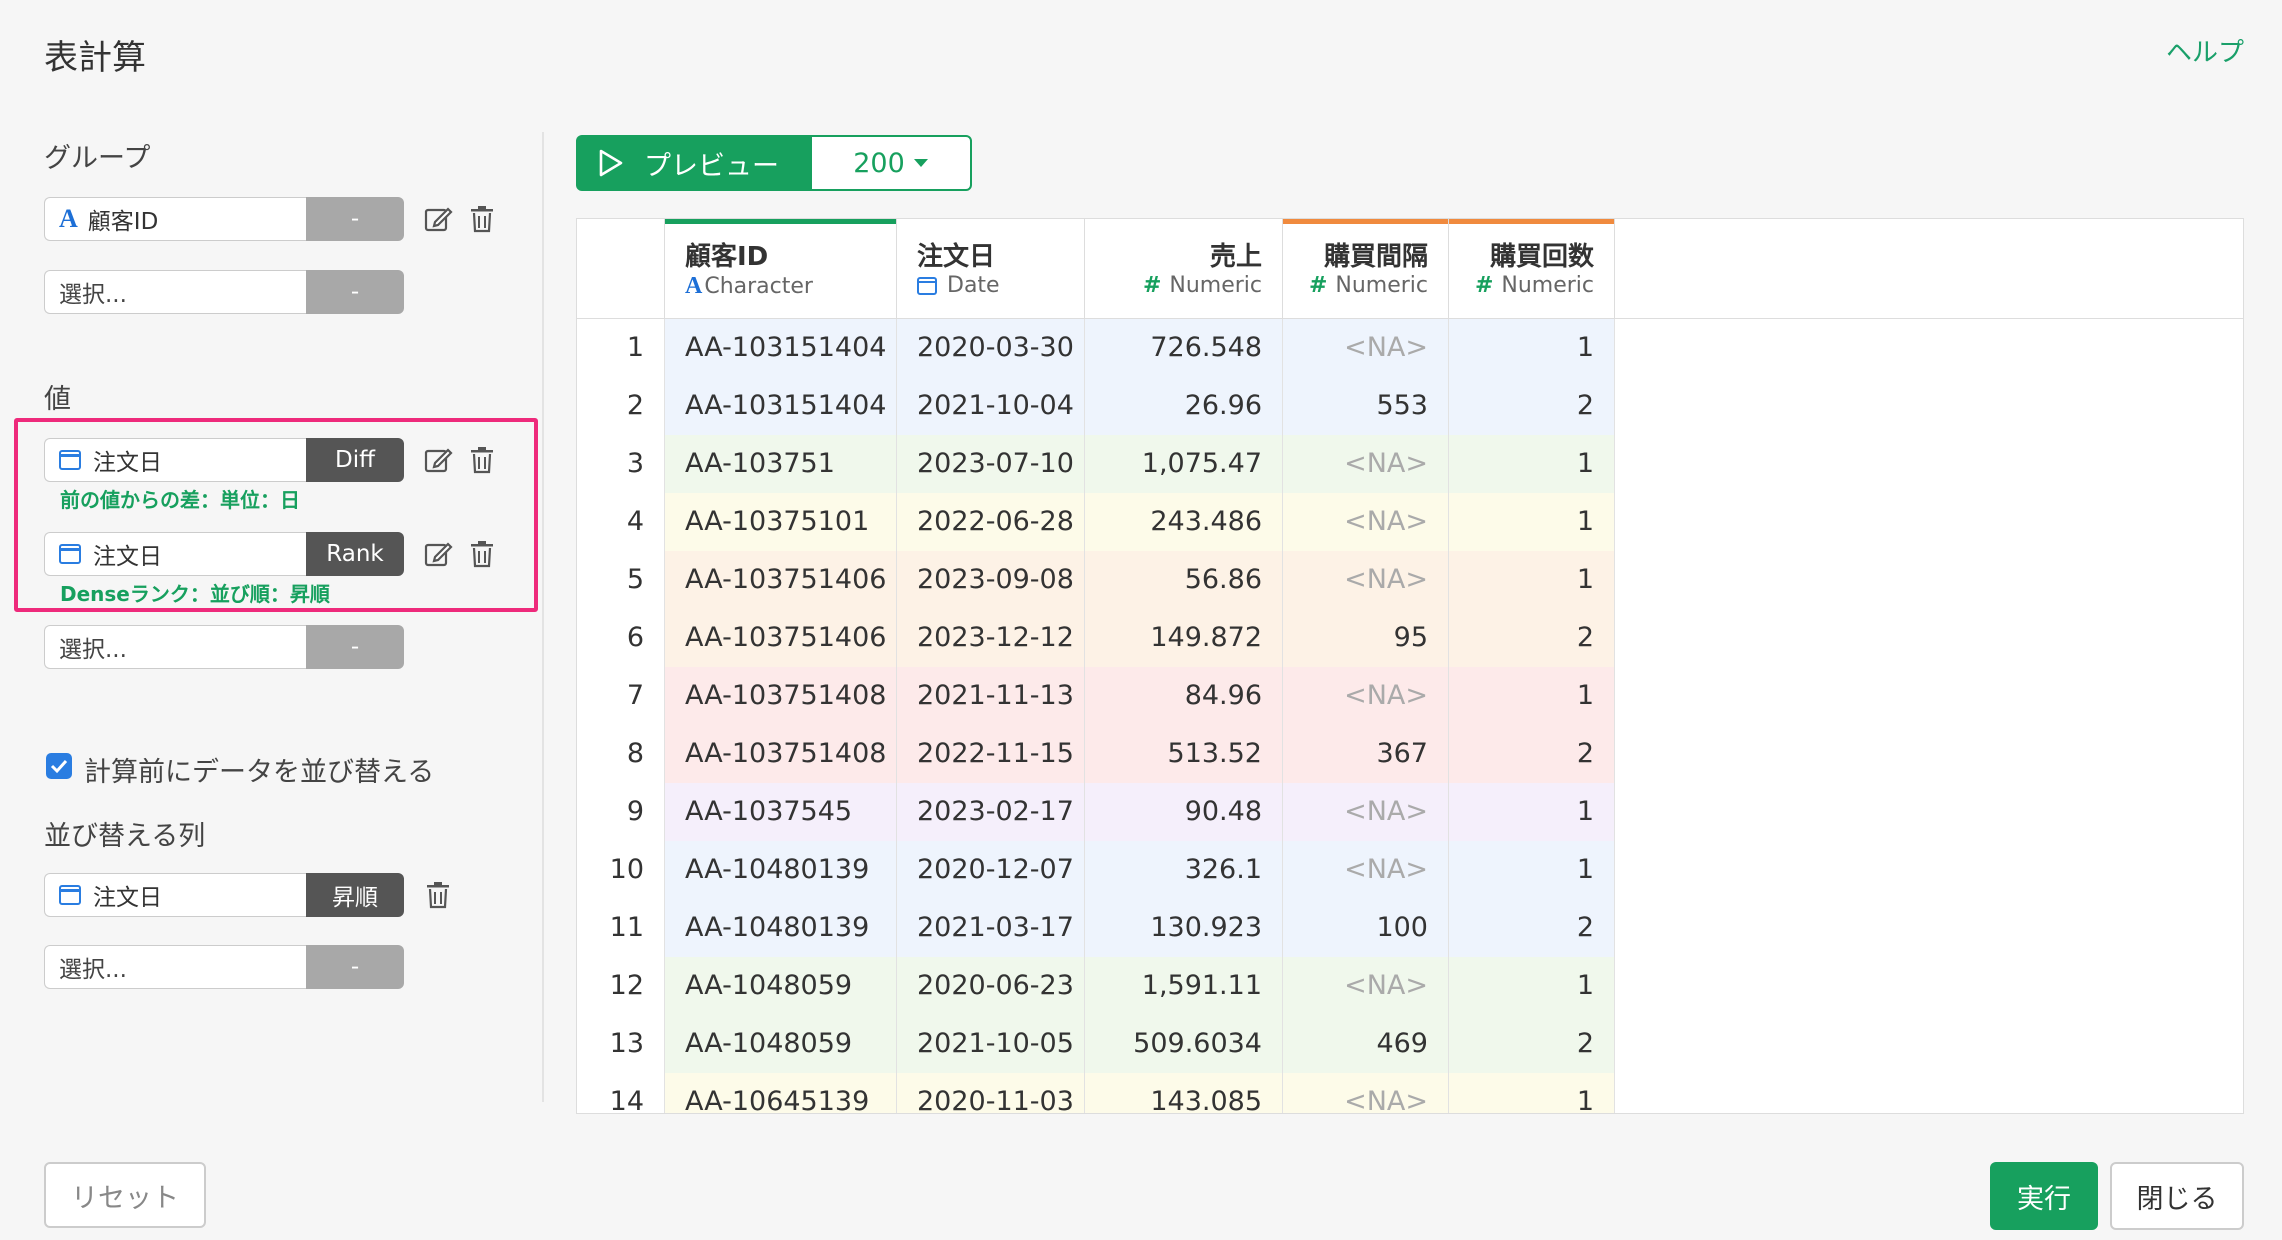 The width and height of the screenshot is (2282, 1240). I want to click on value-field-2: 注文日 Rank, so click(224, 554).